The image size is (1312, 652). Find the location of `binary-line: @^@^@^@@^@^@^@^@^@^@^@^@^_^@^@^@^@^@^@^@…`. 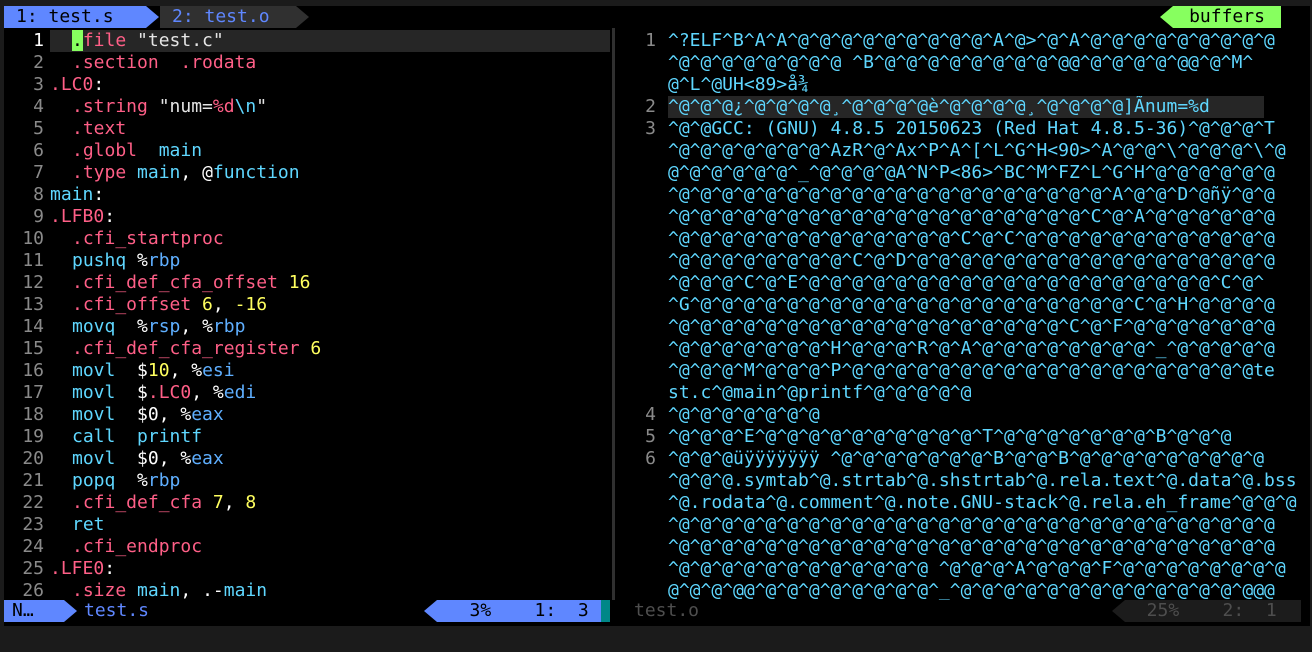

binary-line: @^@^@^@@^@^@^@^@^@^@^@^@^_^@^@^@^@^@^@^@… is located at coordinates (971, 590).